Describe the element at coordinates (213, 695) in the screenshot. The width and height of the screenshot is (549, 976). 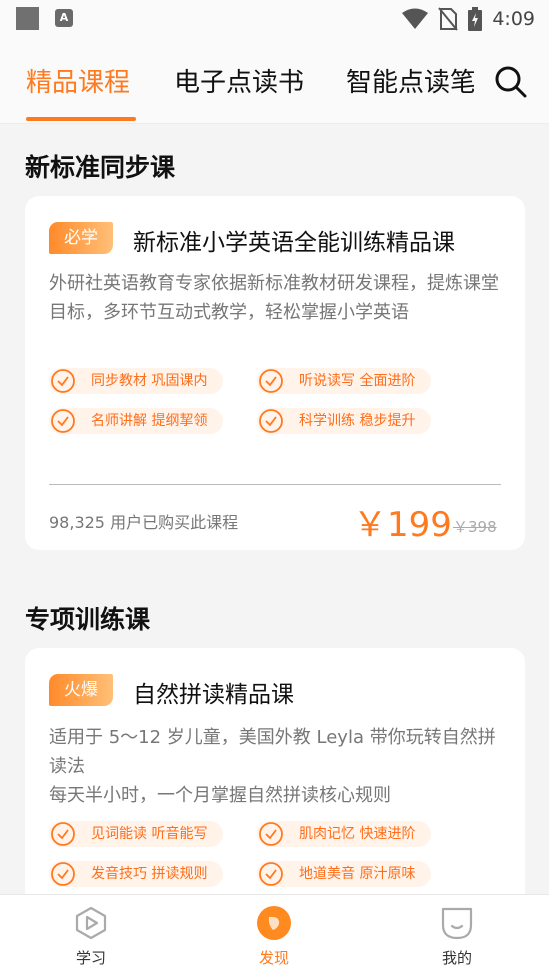
I see `course-title: 自然拼读精品课` at that location.